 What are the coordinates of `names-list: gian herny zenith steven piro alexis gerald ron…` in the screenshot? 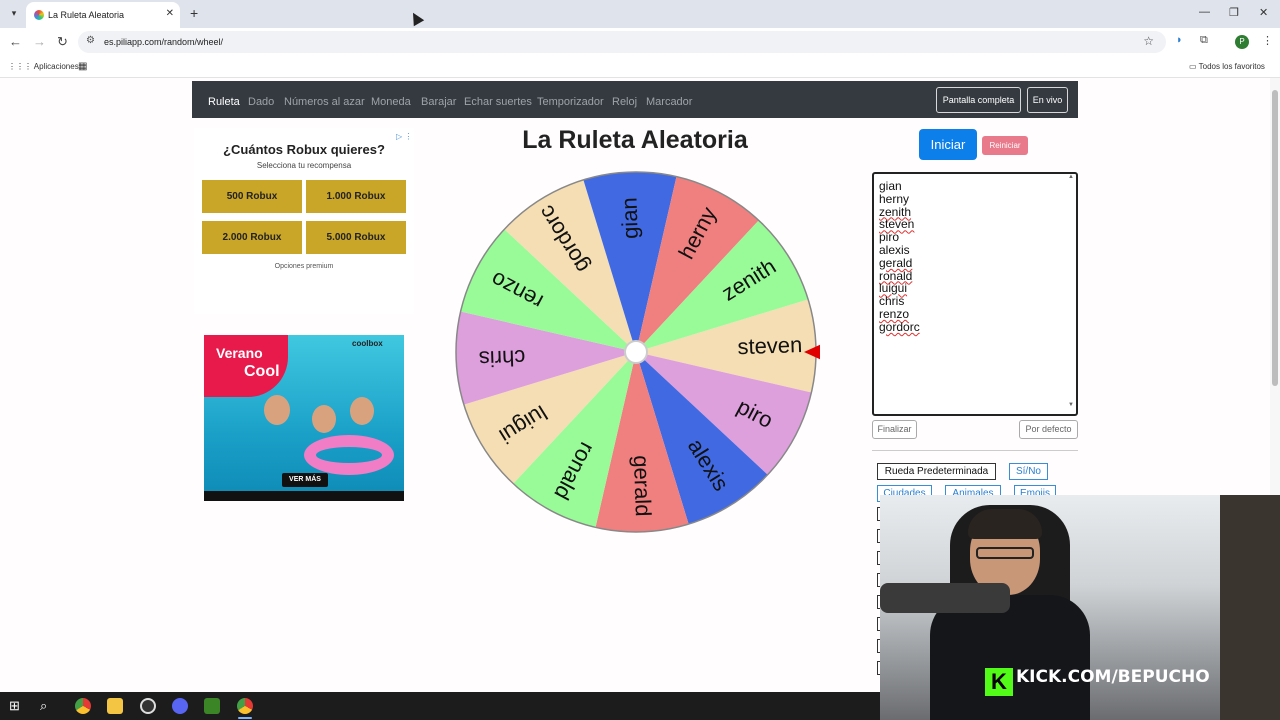 It's located at (899, 257).